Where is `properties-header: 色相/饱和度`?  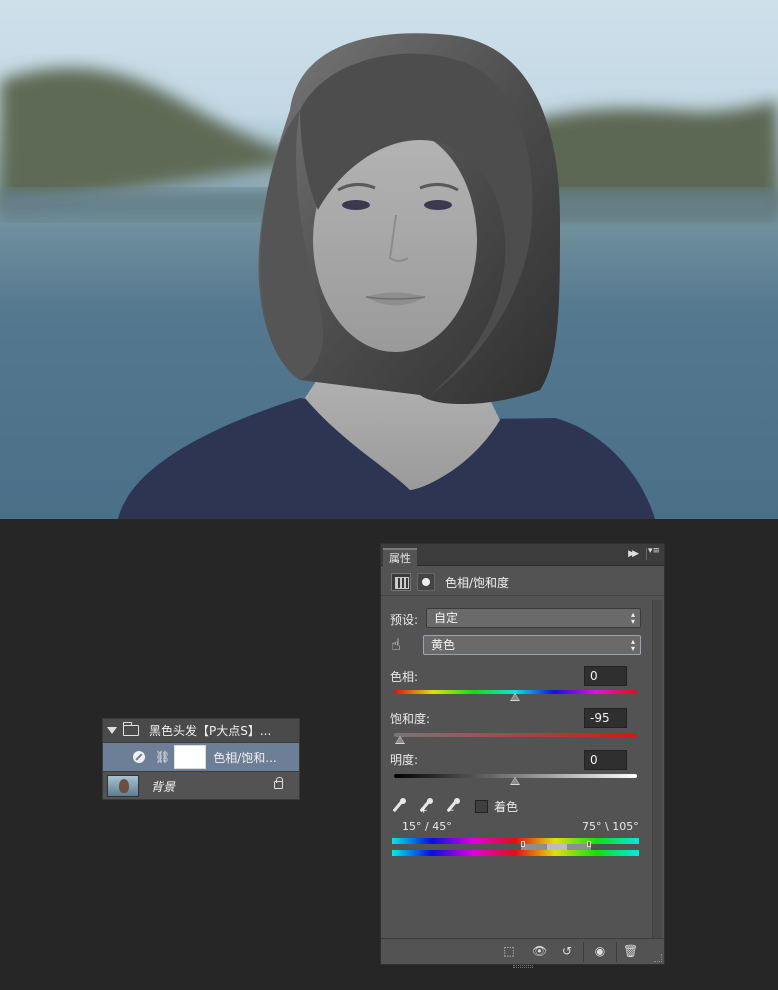 properties-header: 色相/饱和度 is located at coordinates (522, 581).